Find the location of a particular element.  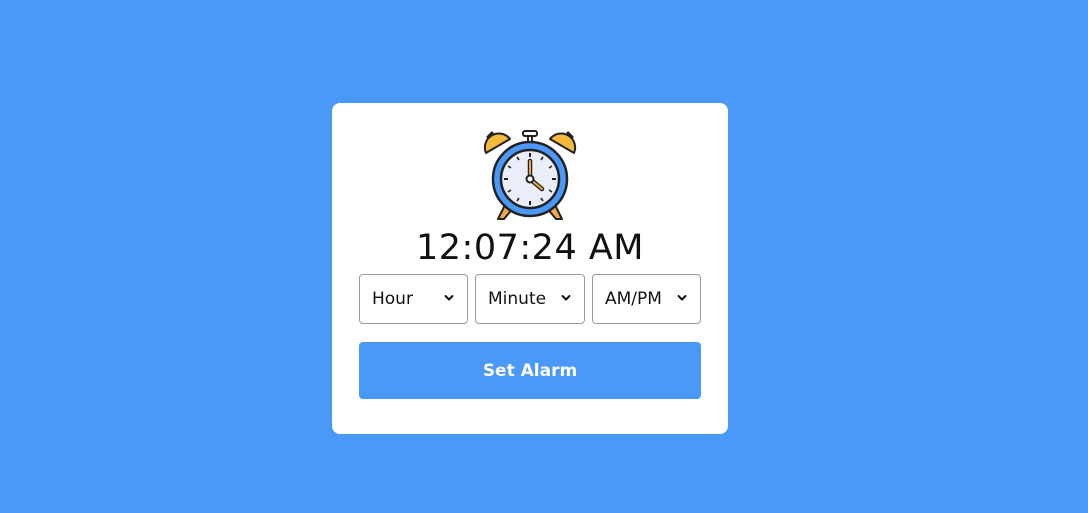

hour-select-label: Hour is located at coordinates (392, 299).